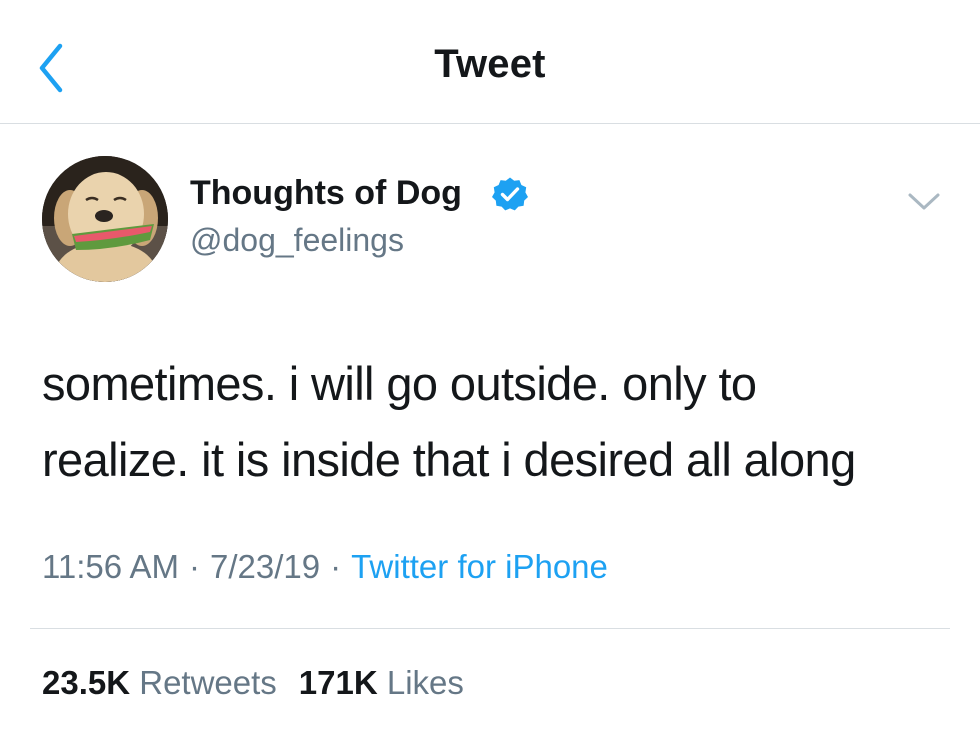 The width and height of the screenshot is (980, 742). I want to click on tweet-meta: 11:56 AM · 7/23/19 · Twitter for iPhone, so click(325, 567).